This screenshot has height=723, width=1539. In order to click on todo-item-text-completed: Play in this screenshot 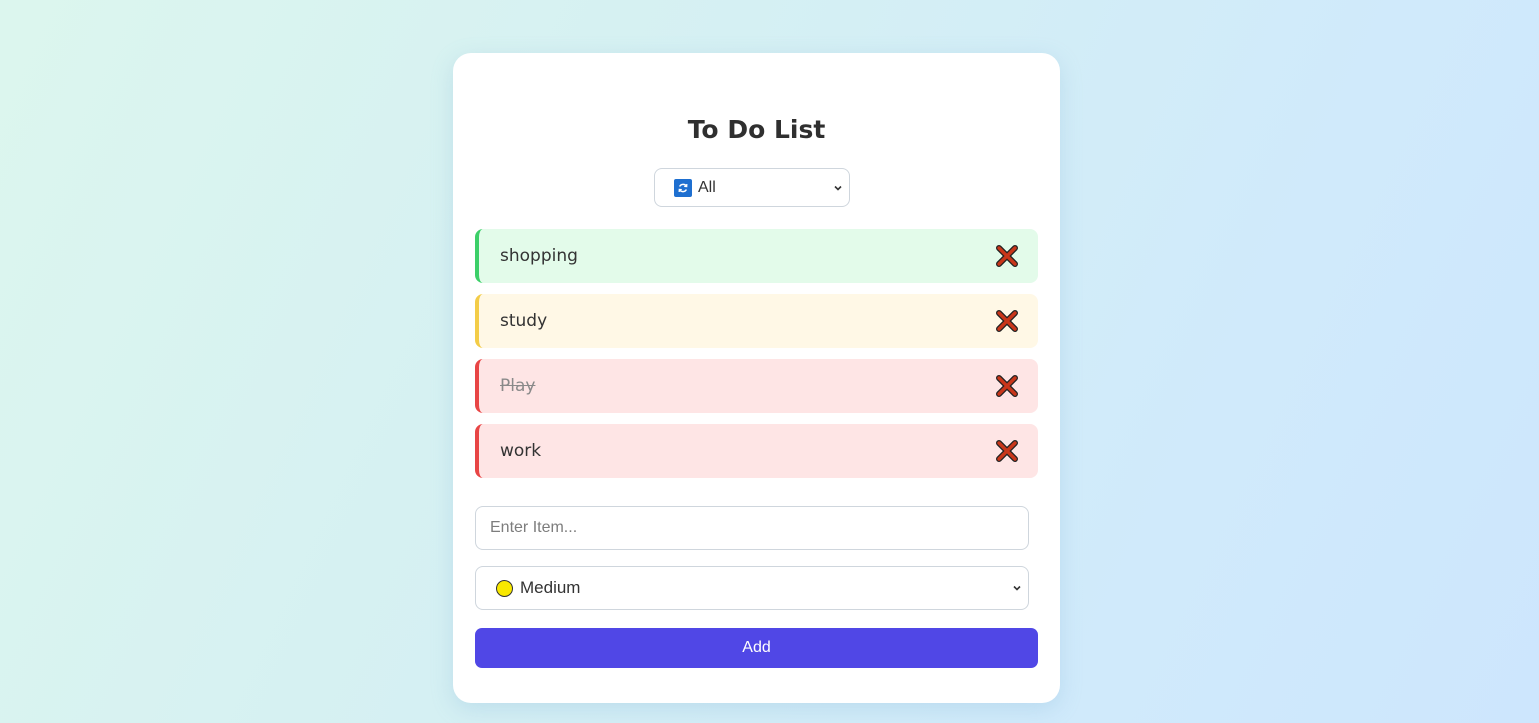, I will do `click(518, 386)`.